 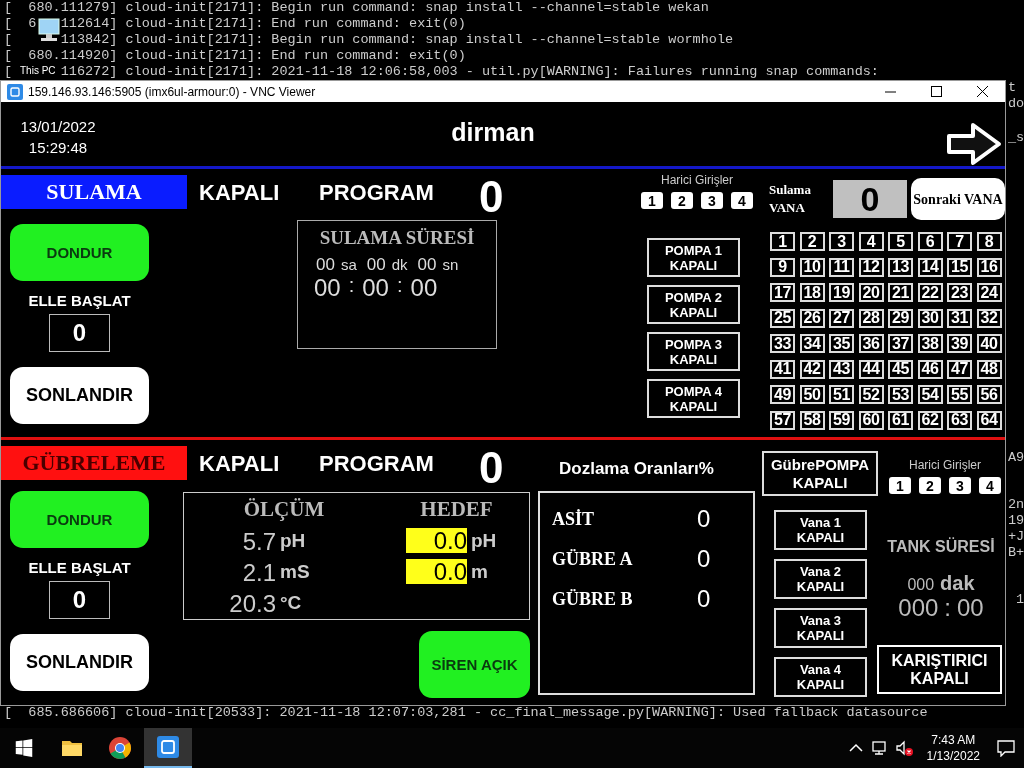 What do you see at coordinates (1016, 505) in the screenshot?
I see `terminal-text: 2n` at bounding box center [1016, 505].